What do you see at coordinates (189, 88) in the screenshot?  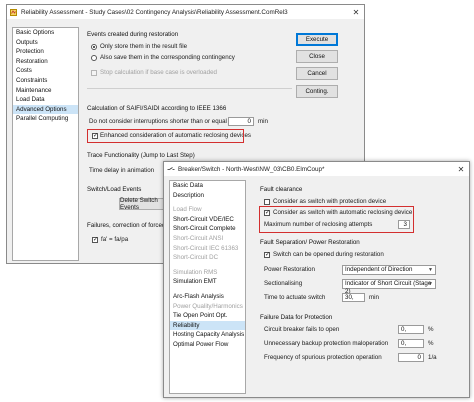 I see `divider` at bounding box center [189, 88].